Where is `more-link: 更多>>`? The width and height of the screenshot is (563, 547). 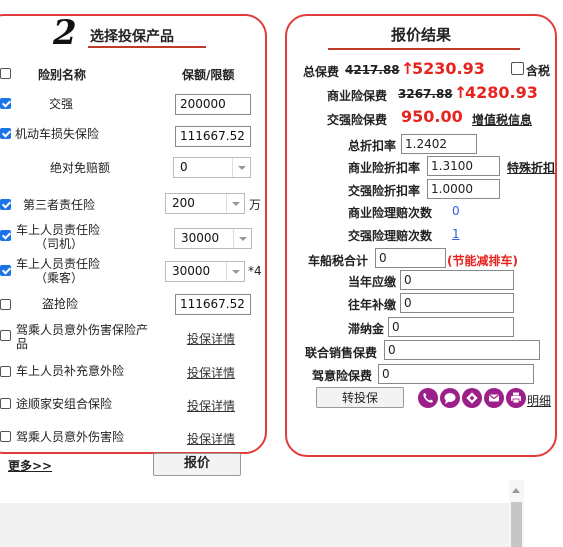 more-link: 更多>> is located at coordinates (30, 465).